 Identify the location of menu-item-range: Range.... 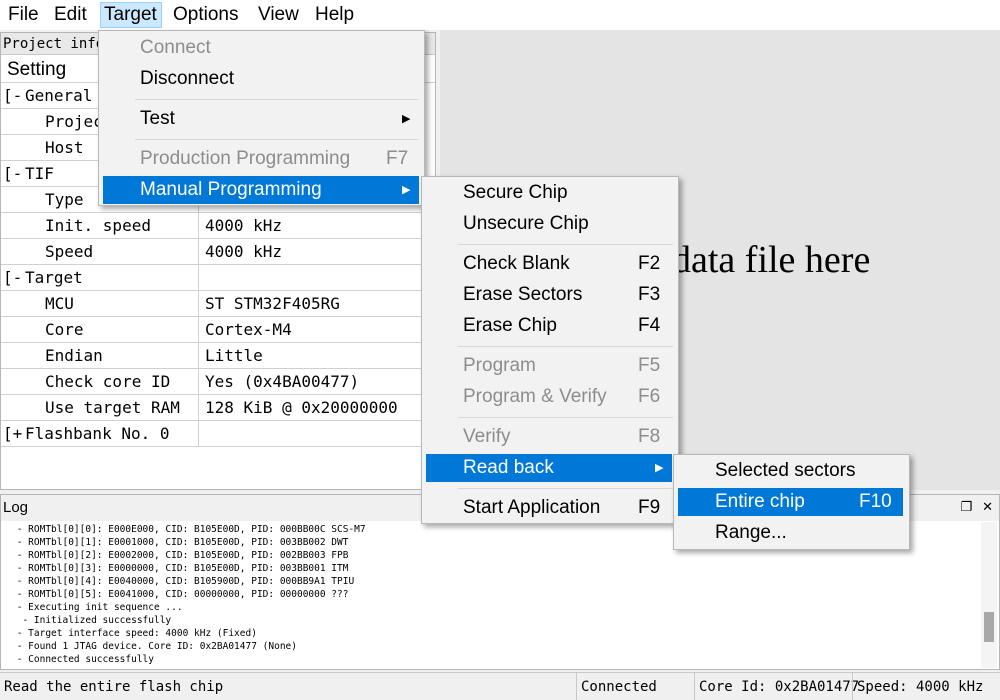
(791, 533).